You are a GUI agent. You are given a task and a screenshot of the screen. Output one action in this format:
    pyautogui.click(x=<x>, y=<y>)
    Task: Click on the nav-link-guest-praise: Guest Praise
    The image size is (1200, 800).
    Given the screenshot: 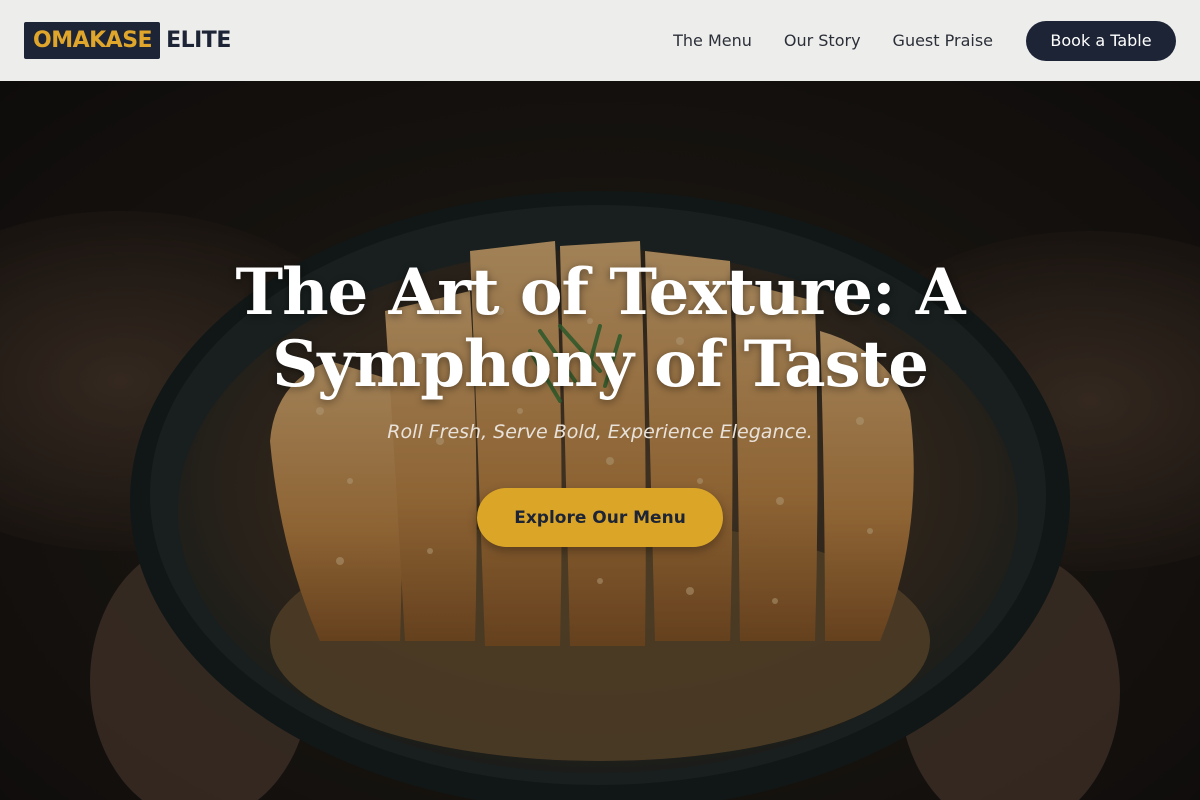 What is the action you would take?
    pyautogui.click(x=943, y=40)
    